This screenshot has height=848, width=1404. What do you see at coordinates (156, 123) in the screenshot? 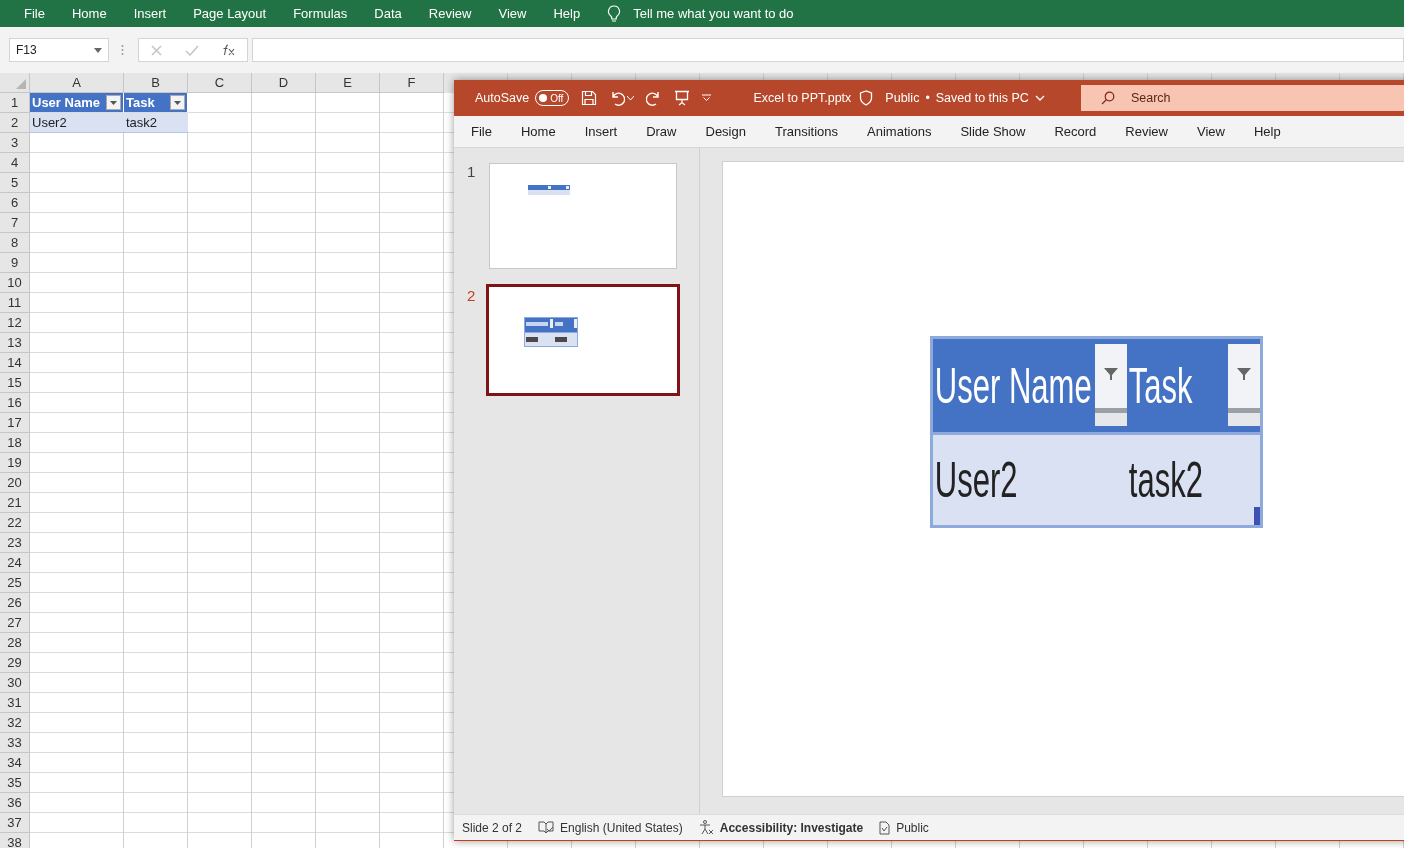
I see `table-cell: task2` at bounding box center [156, 123].